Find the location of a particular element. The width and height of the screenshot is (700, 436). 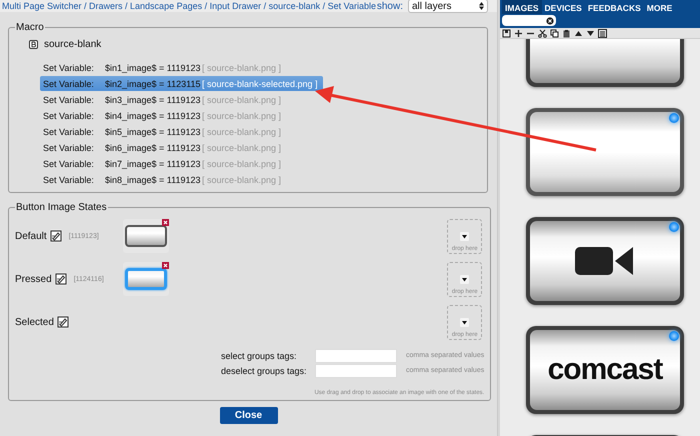

macro-step-row: Set Variable: $in5_image$ = 1119123 [ source-blank.png ] is located at coordinates (181, 131).